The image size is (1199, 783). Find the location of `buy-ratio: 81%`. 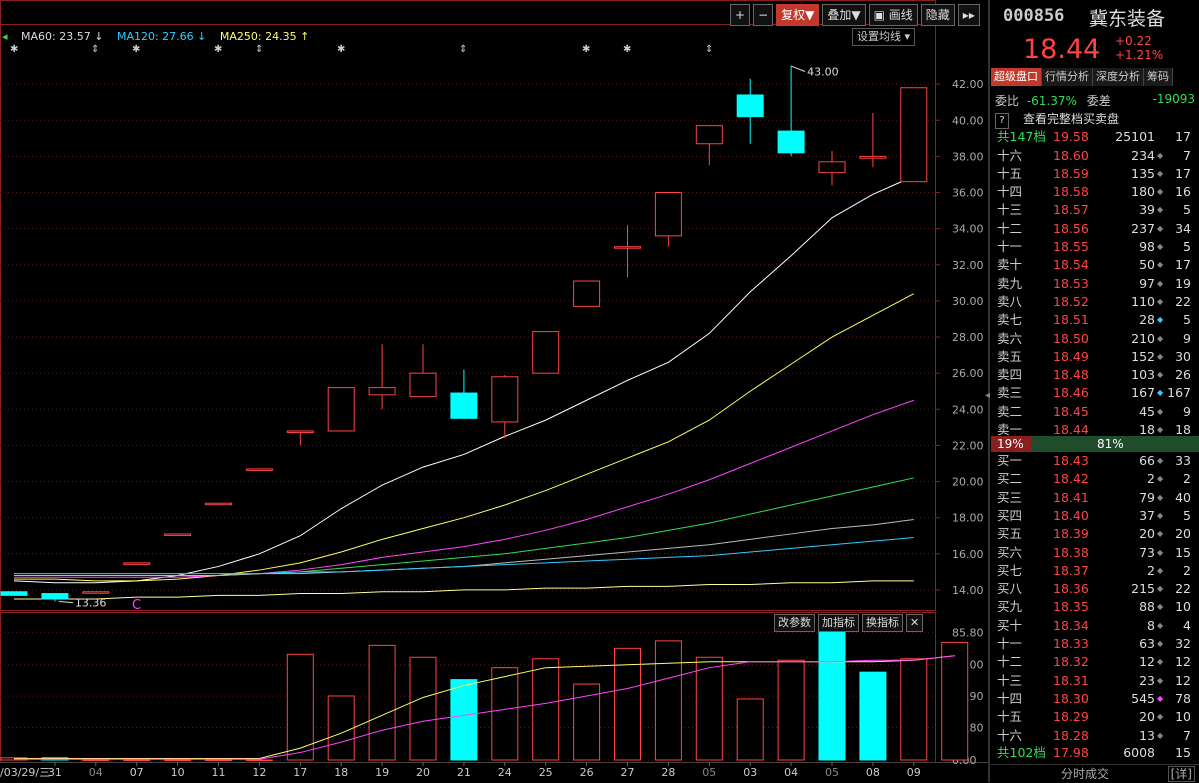

buy-ratio: 81% is located at coordinates (1110, 444).